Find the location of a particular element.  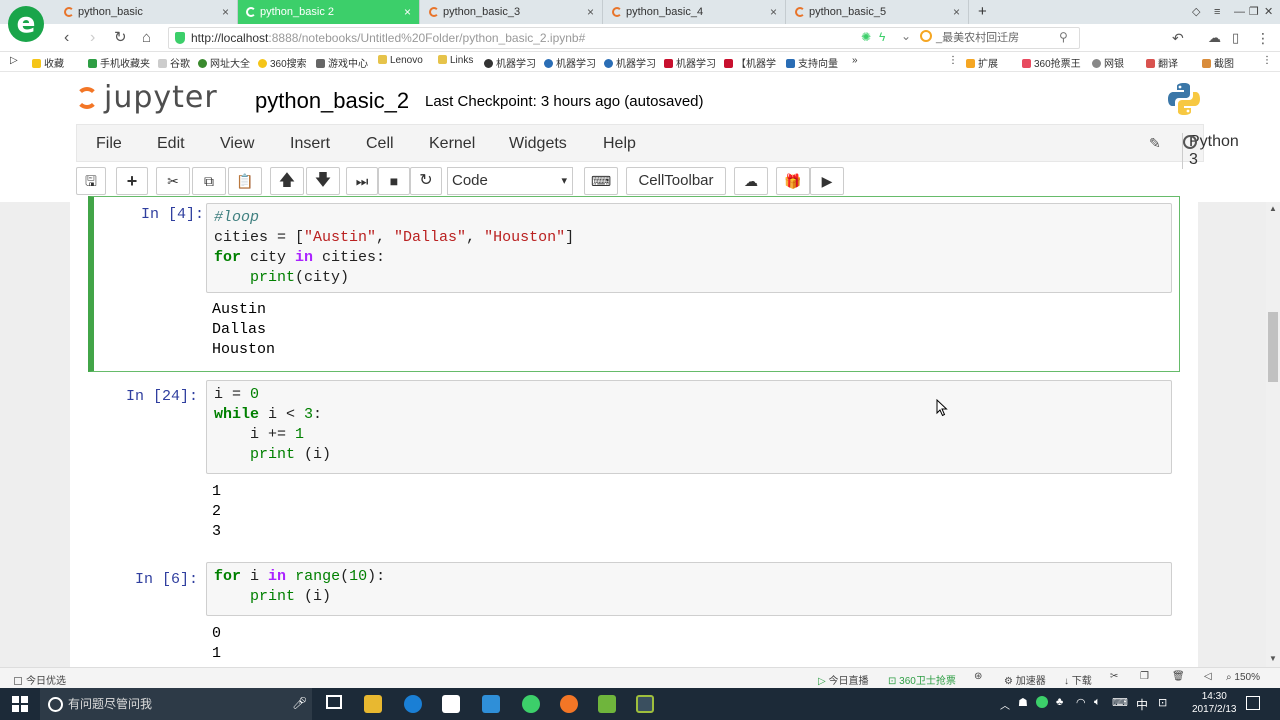

bookmark-item: 游戏中心 is located at coordinates (342, 62).